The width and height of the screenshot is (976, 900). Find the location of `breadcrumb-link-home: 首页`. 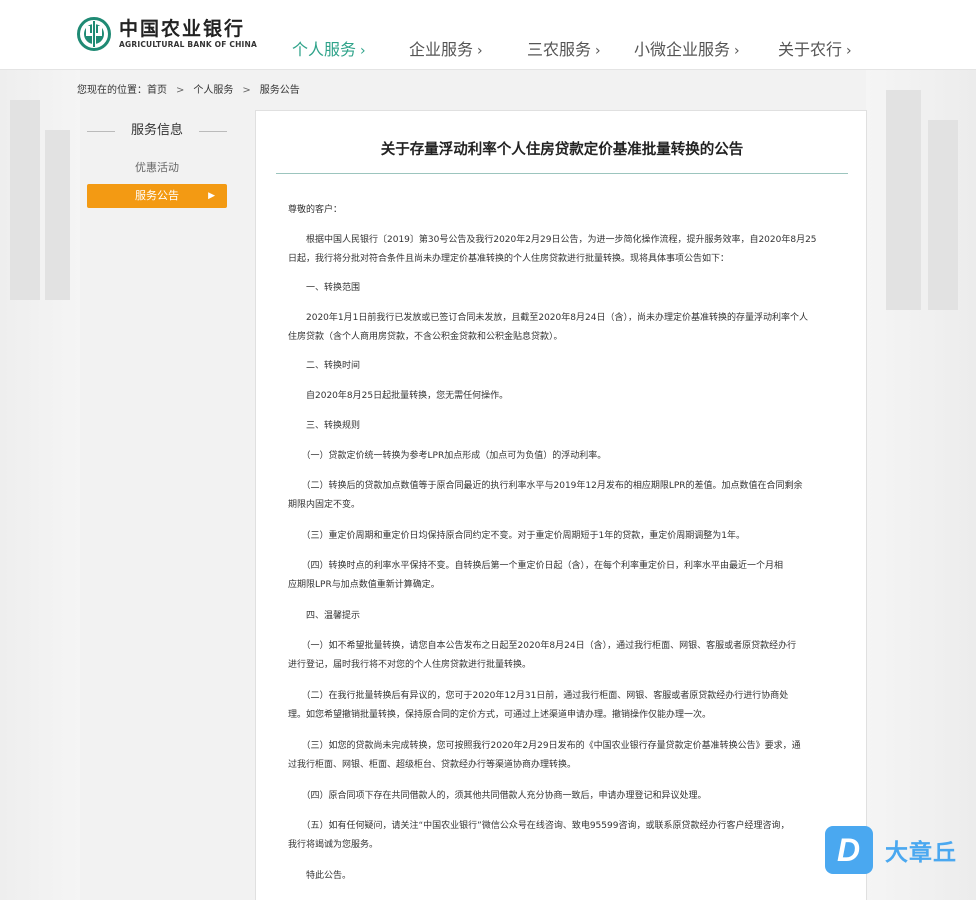

breadcrumb-link-home: 首页 is located at coordinates (157, 90).